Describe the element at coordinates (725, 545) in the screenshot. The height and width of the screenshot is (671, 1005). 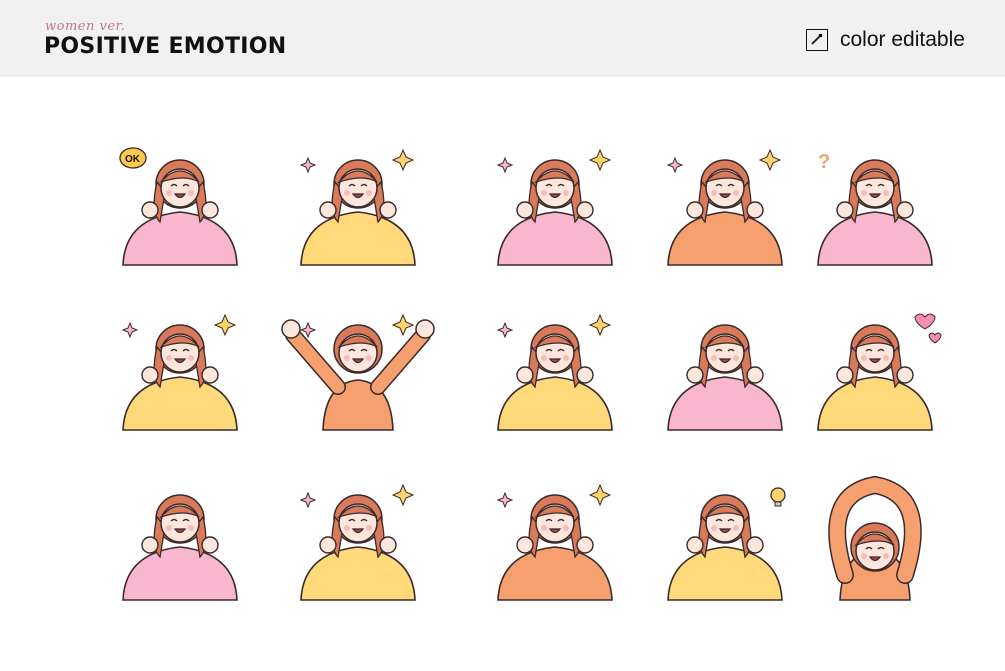
I see `character-idea` at that location.